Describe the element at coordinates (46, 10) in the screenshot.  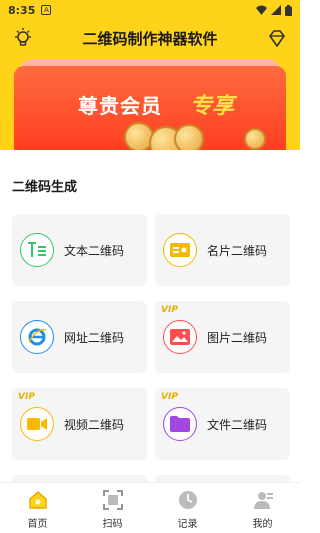
I see `notification-icon: A` at that location.